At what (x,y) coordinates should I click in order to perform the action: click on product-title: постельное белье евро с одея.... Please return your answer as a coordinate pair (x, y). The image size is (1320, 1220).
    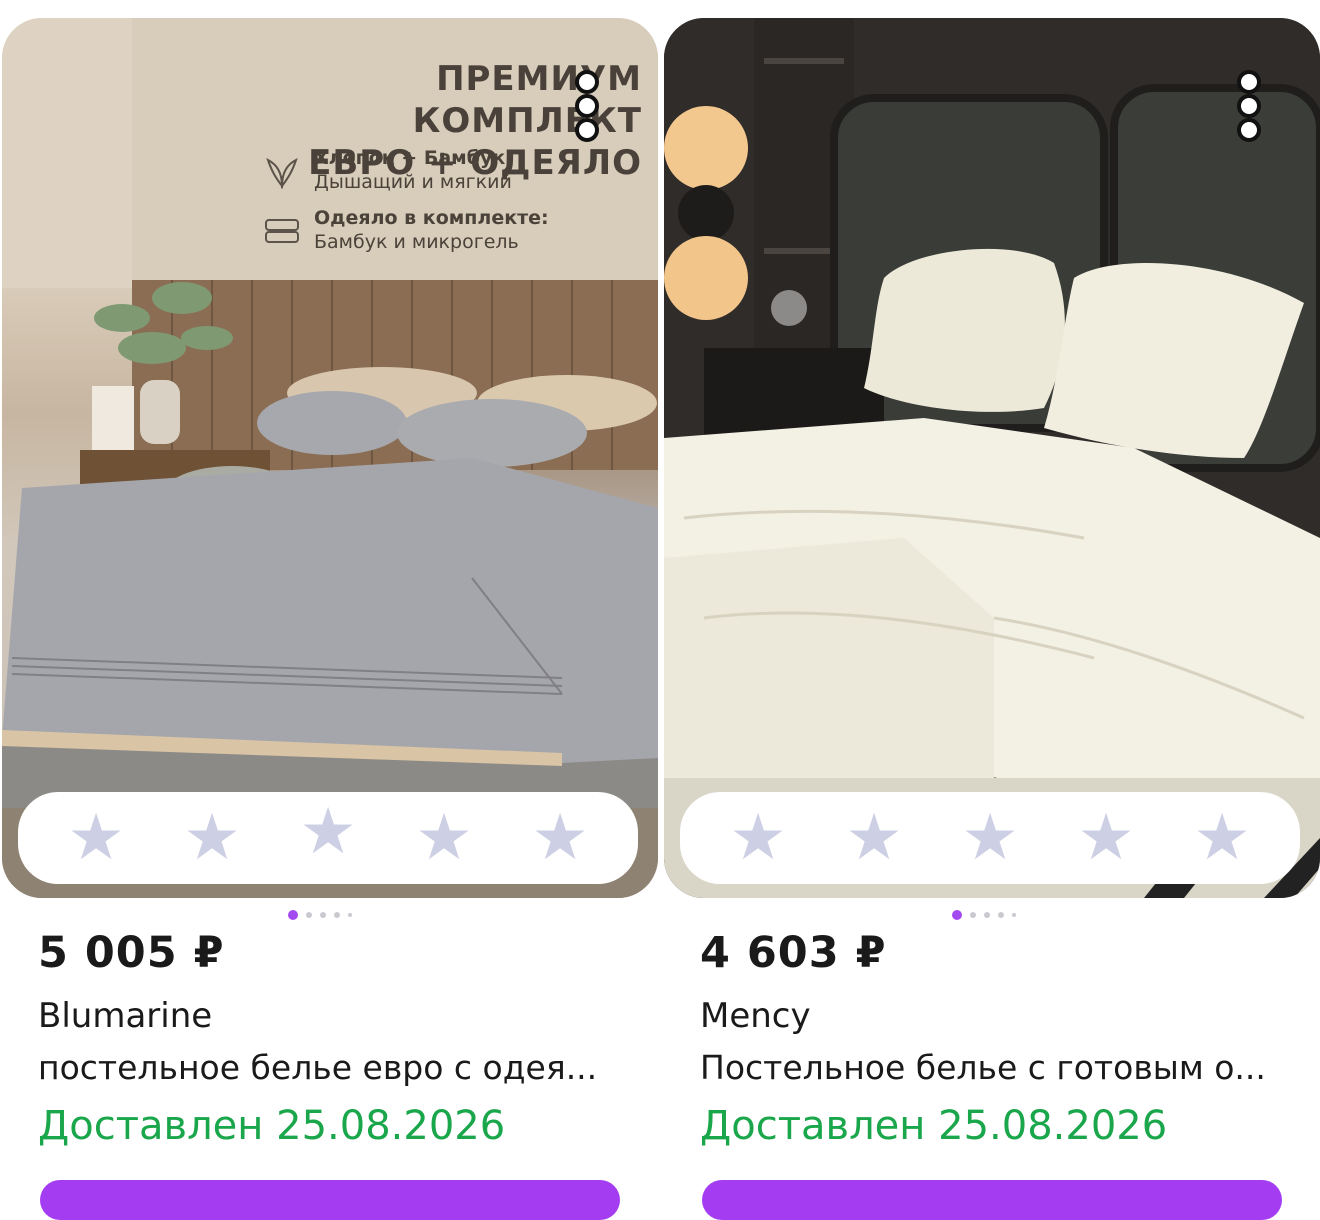
    Looking at the image, I should click on (338, 1067).